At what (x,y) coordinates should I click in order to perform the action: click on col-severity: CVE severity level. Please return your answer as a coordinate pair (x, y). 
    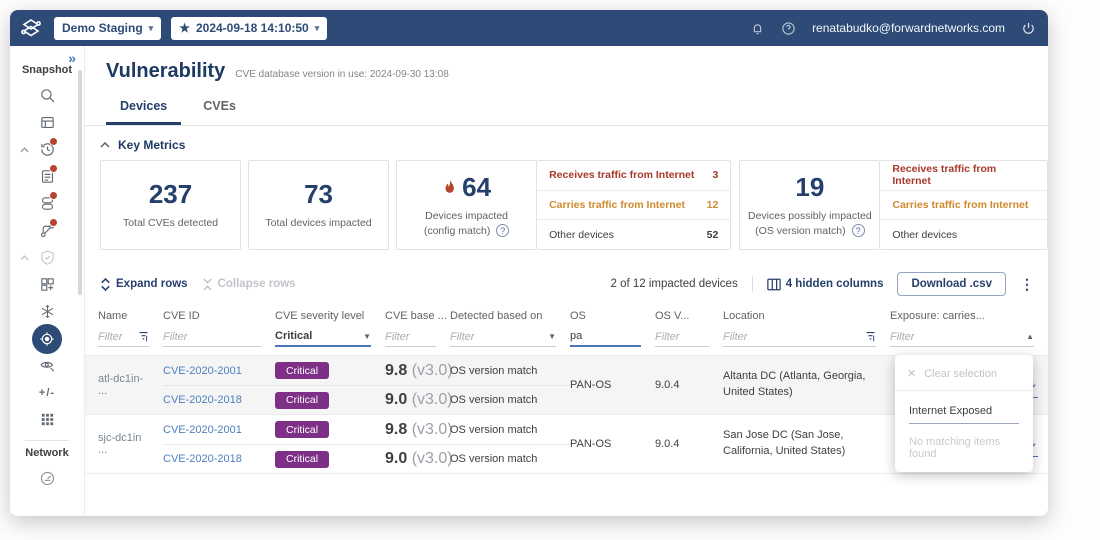
    Looking at the image, I should click on (330, 314).